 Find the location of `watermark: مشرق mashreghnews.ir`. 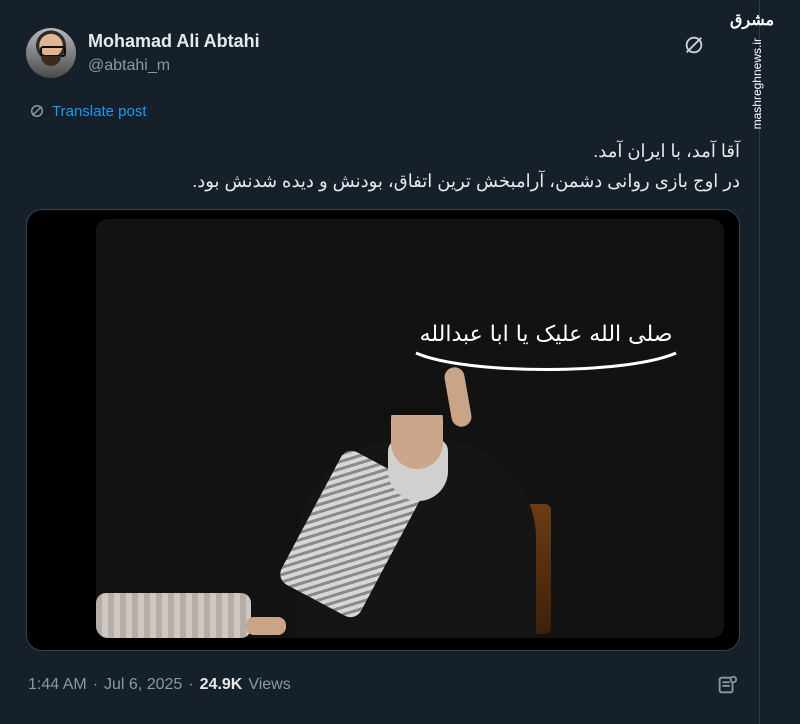

watermark: مشرق mashreghnews.ir is located at coordinates (752, 69).